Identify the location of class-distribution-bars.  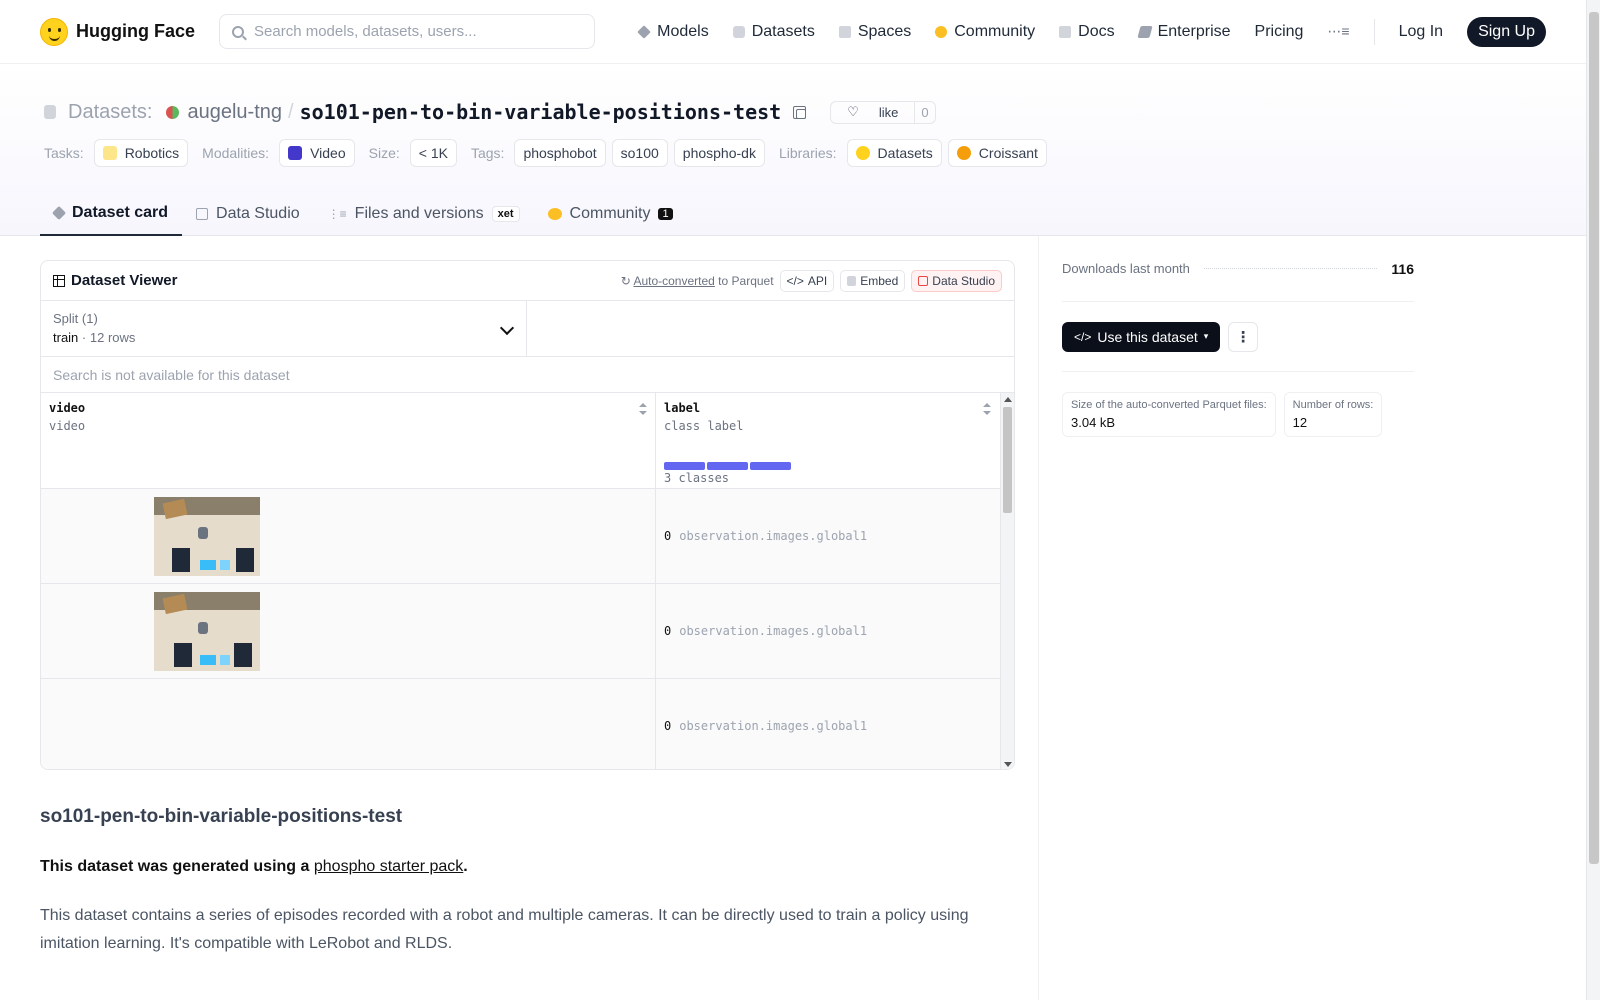
(727, 466).